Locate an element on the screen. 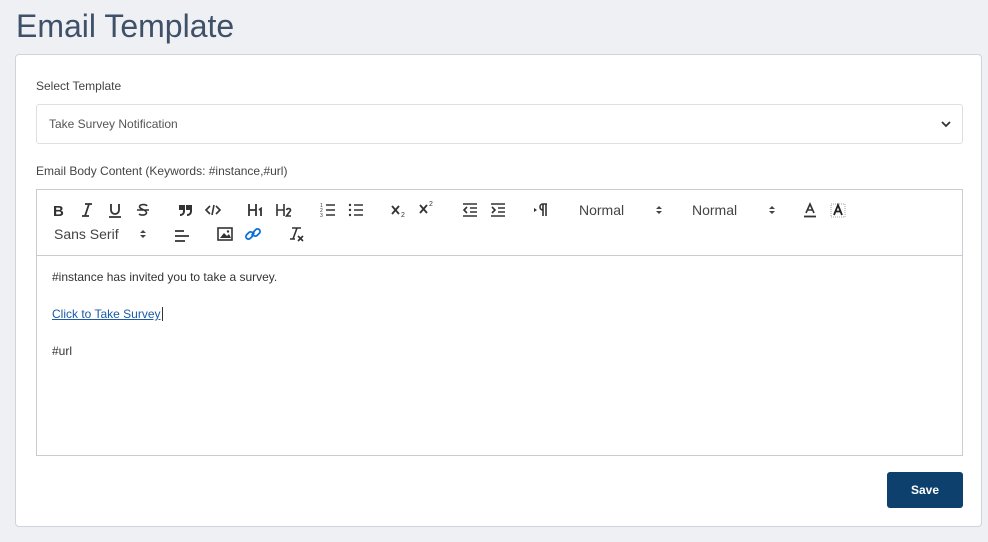 This screenshot has height=542, width=988. bullet-list-button is located at coordinates (356, 210).